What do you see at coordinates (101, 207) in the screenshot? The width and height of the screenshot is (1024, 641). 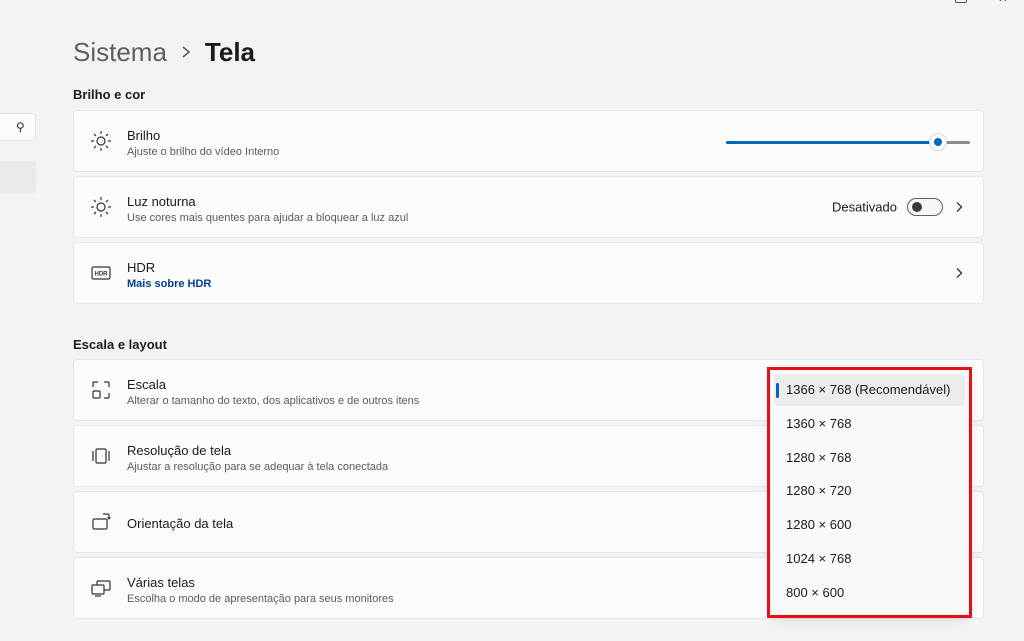 I see `night-light-icon` at bounding box center [101, 207].